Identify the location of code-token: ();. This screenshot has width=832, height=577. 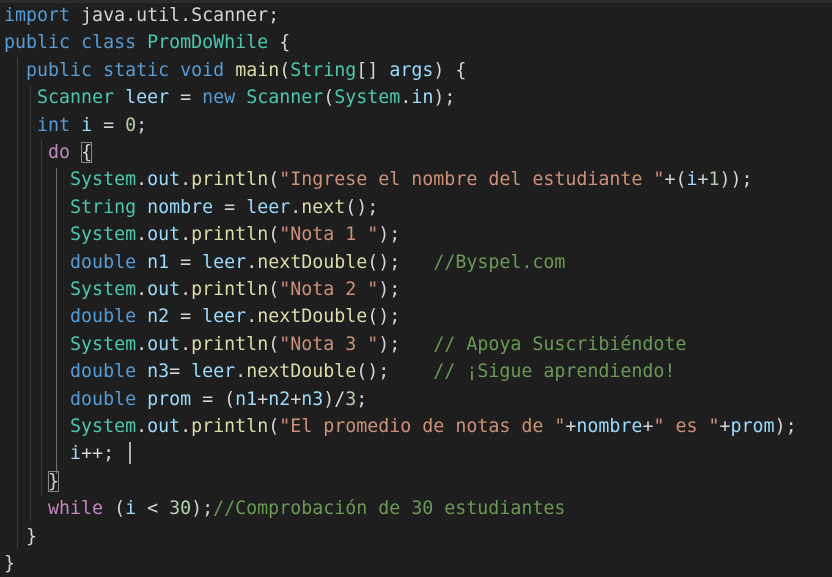
(395, 372).